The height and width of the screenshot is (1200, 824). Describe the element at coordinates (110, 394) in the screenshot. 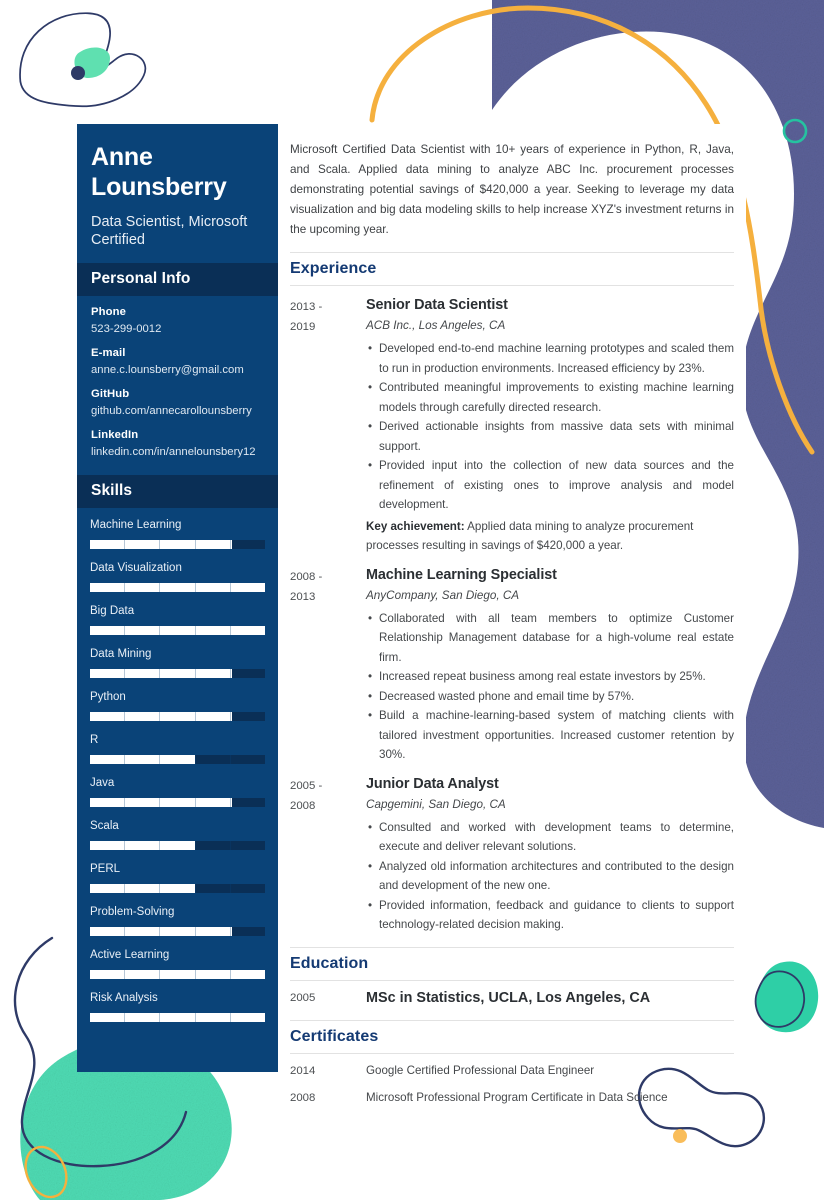

I see `contact-label: GitHub` at that location.